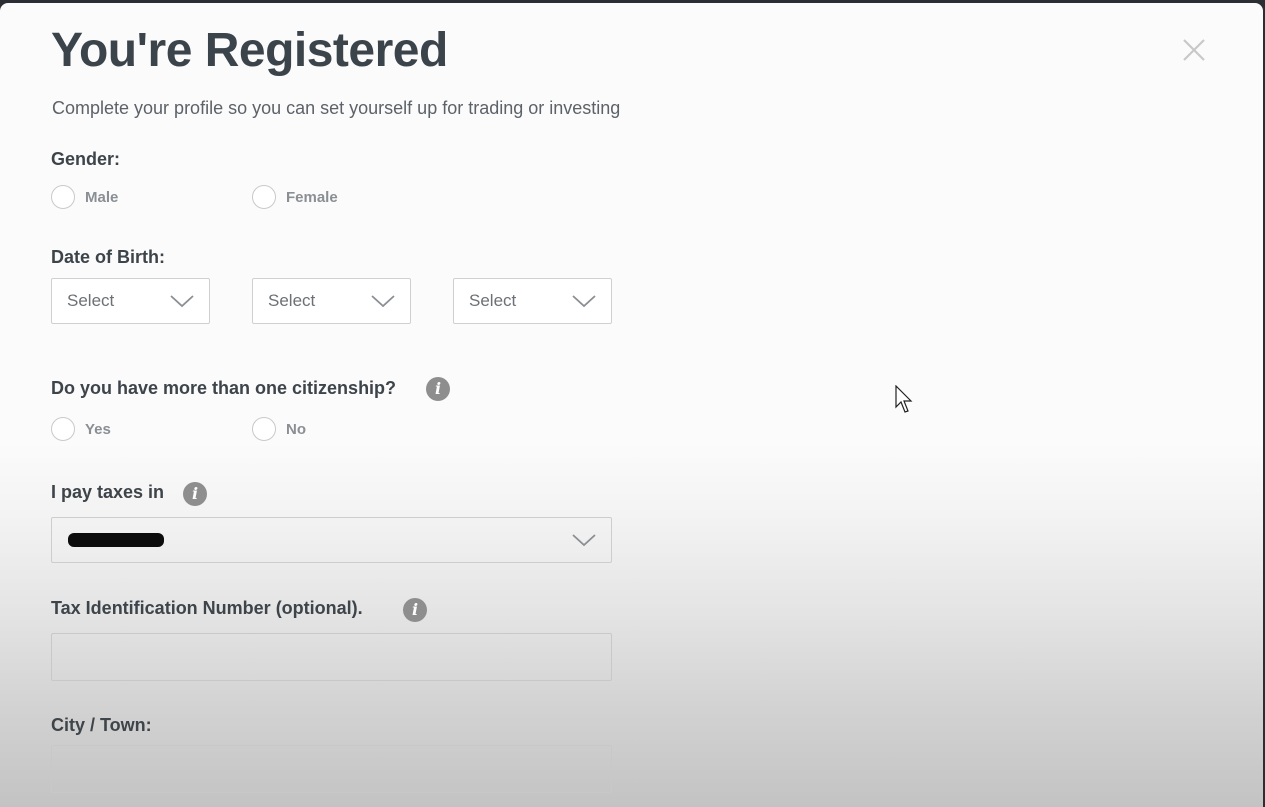 Image resolution: width=1265 pixels, height=807 pixels. Describe the element at coordinates (81, 429) in the screenshot. I see `citizenship-radio-yes: Yes` at that location.